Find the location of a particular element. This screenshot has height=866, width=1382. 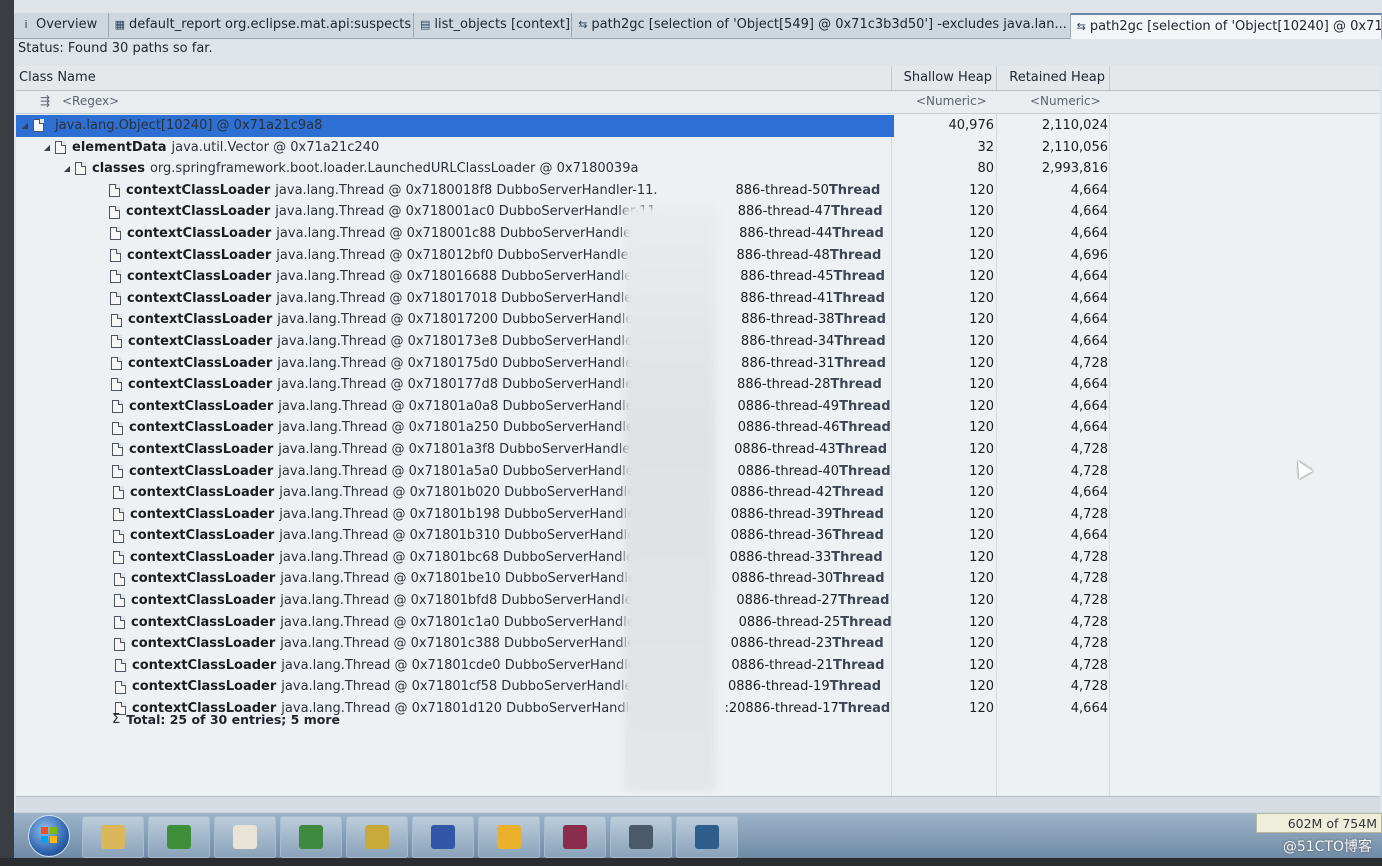

thread-name: 886-thread-38 is located at coordinates (788, 320).